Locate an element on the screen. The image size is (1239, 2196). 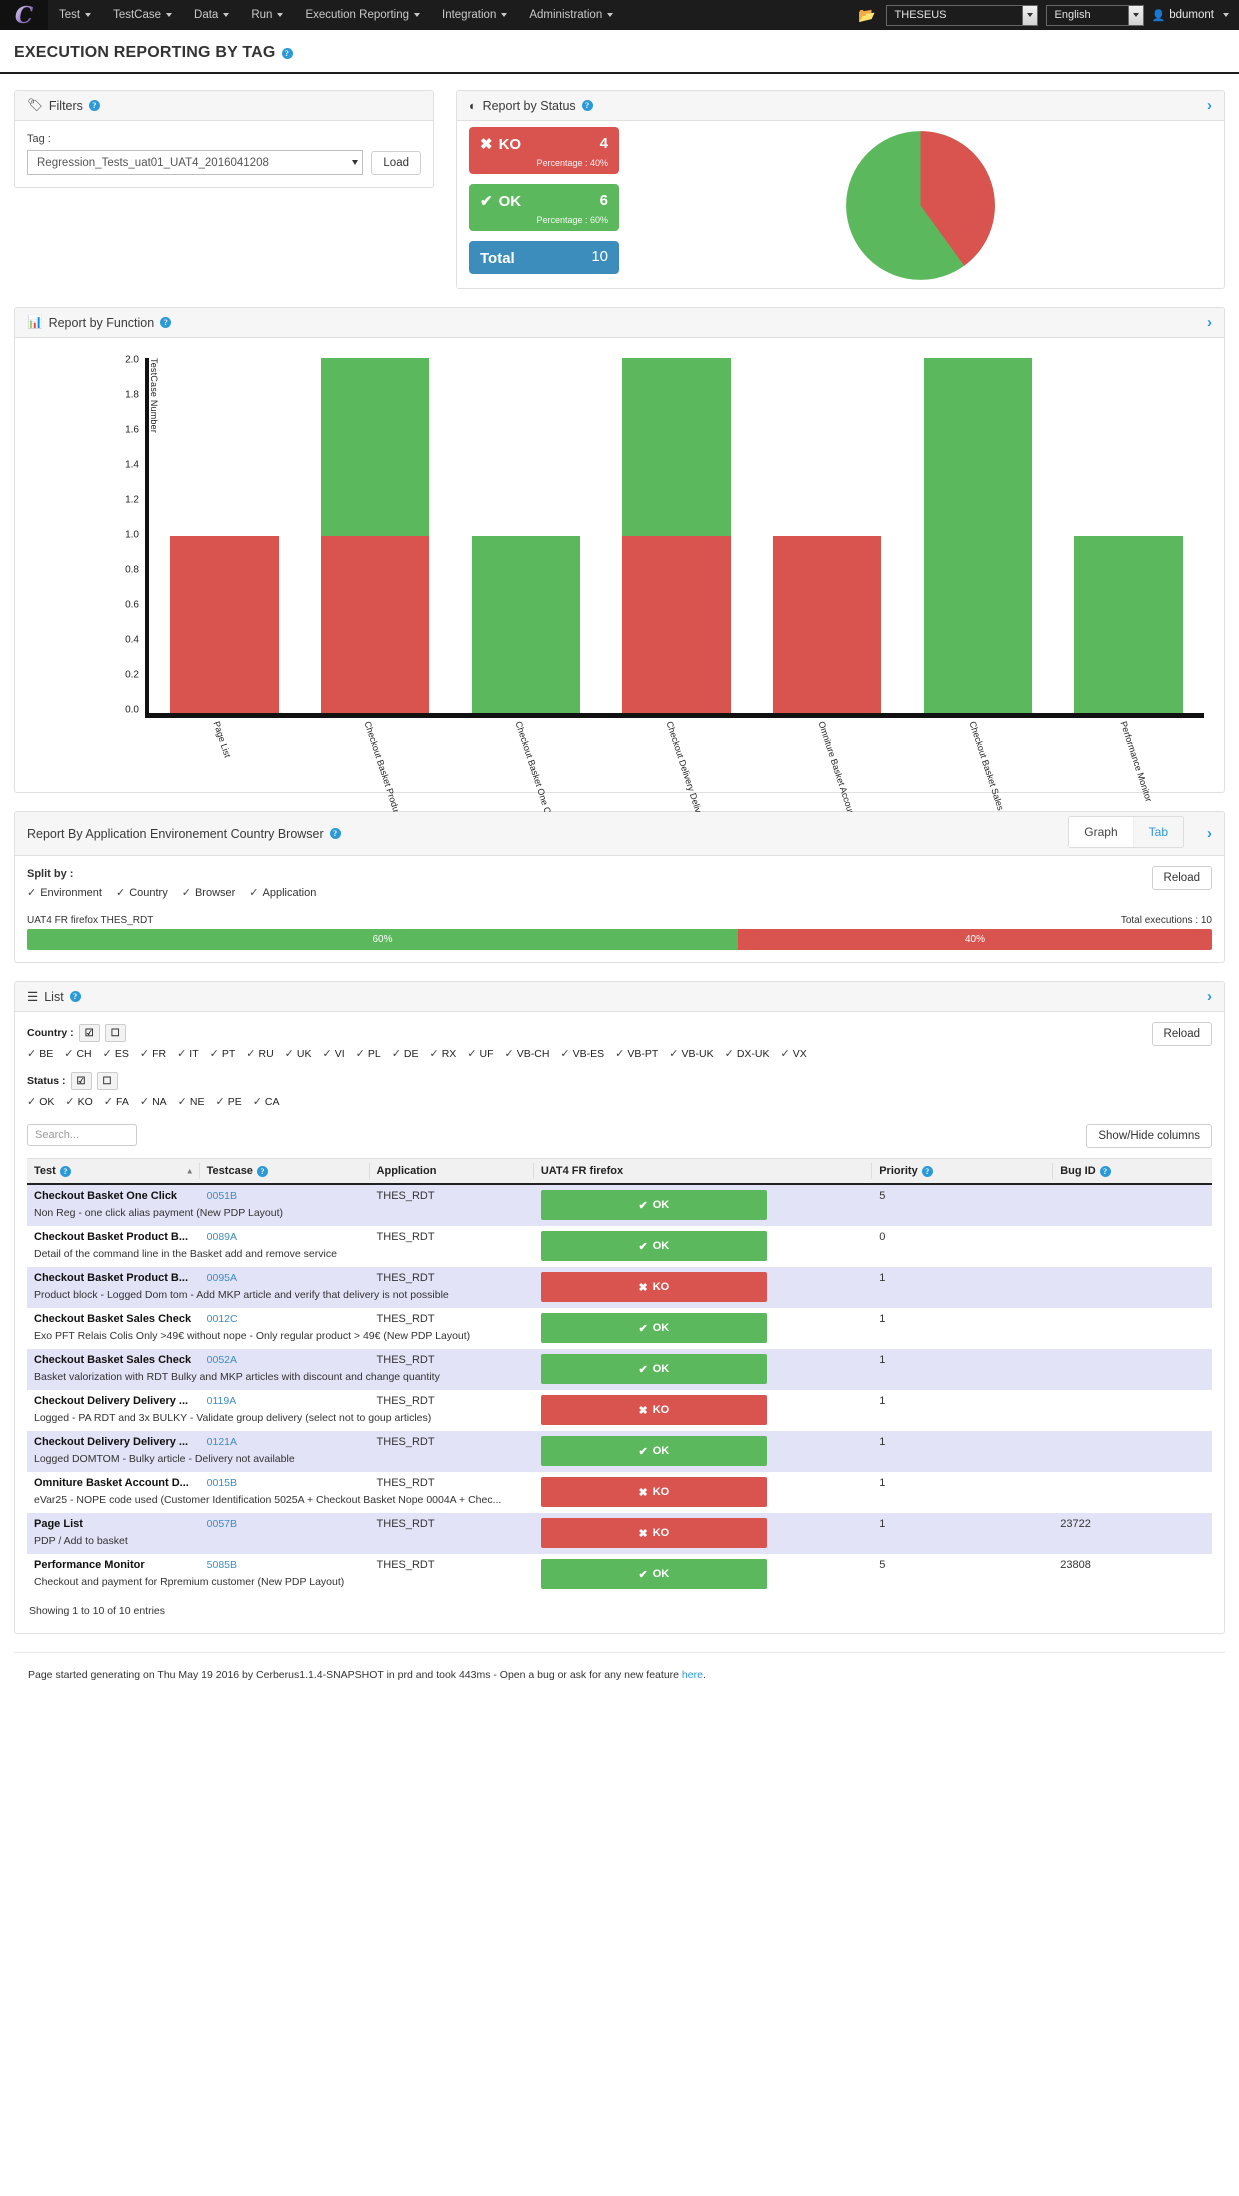
cell-testcase: 0121A is located at coordinates (284, 1442).